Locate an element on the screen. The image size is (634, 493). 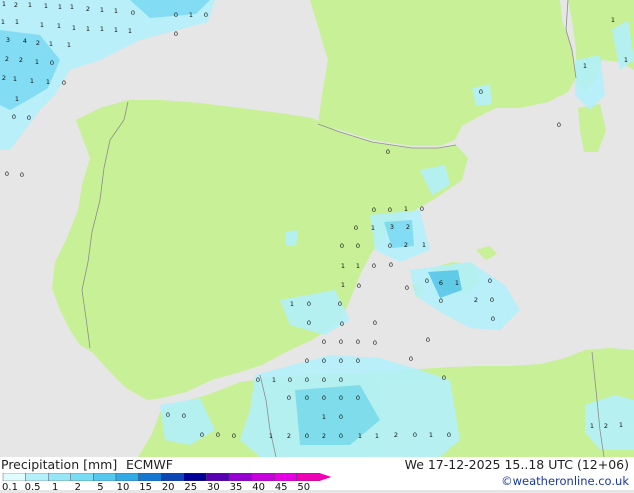
model-name: ECMWF is located at coordinates (149, 464).